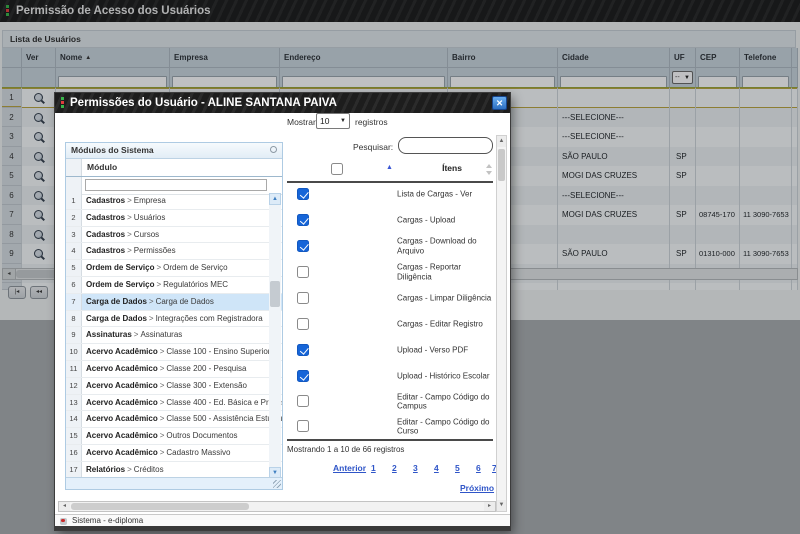 The image size is (800, 534). What do you see at coordinates (160, 506) in the screenshot?
I see `hscroll-thumb` at bounding box center [160, 506].